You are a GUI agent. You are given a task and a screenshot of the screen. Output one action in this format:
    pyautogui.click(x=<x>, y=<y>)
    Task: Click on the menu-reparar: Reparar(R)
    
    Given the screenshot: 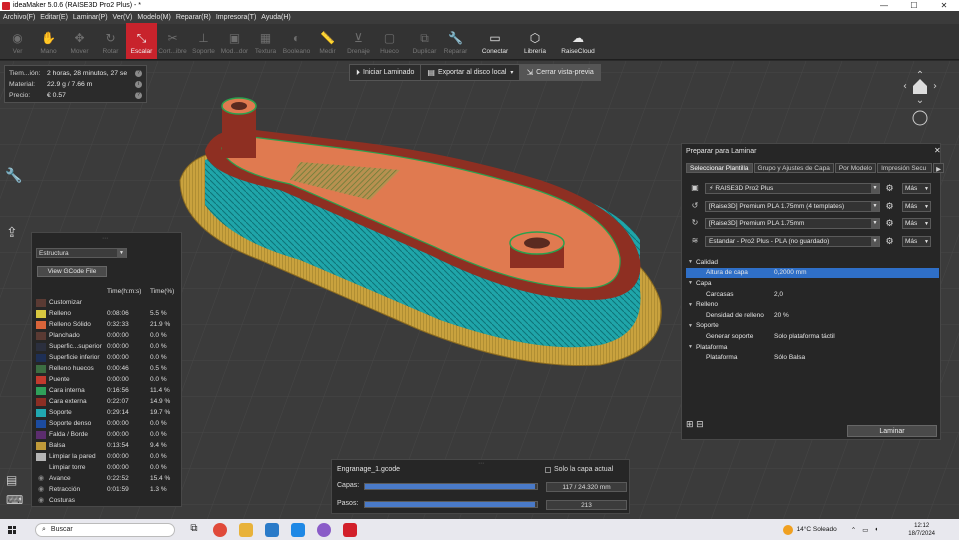 What is the action you would take?
    pyautogui.click(x=193, y=17)
    